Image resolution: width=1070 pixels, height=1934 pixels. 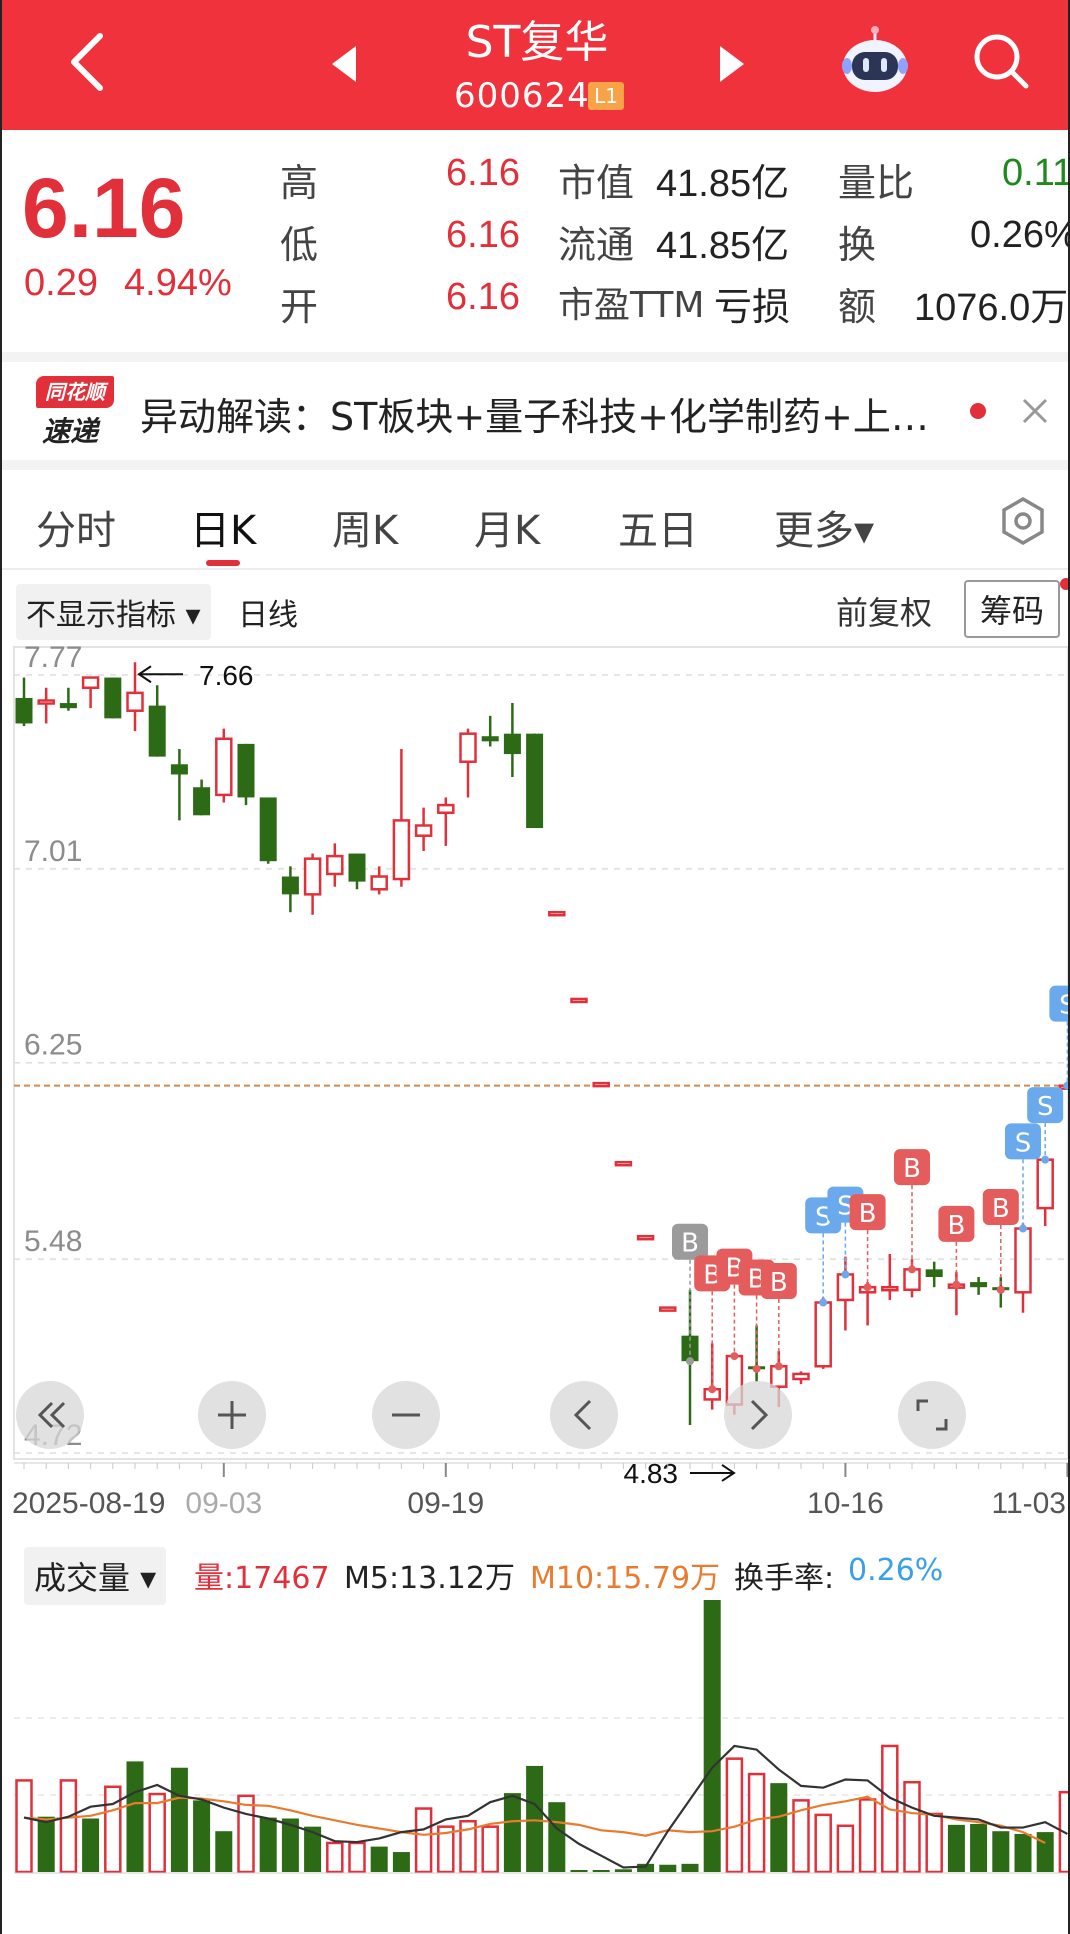 I want to click on settings-hexagon-icon, so click(x=1023, y=521).